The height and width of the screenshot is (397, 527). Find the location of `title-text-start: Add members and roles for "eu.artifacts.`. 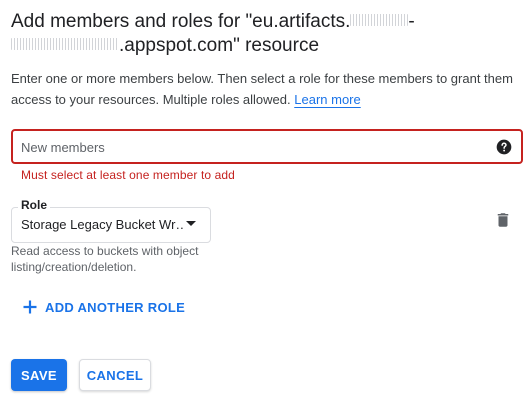

title-text-start: Add members and roles for "eu.artifacts. is located at coordinates (181, 21).